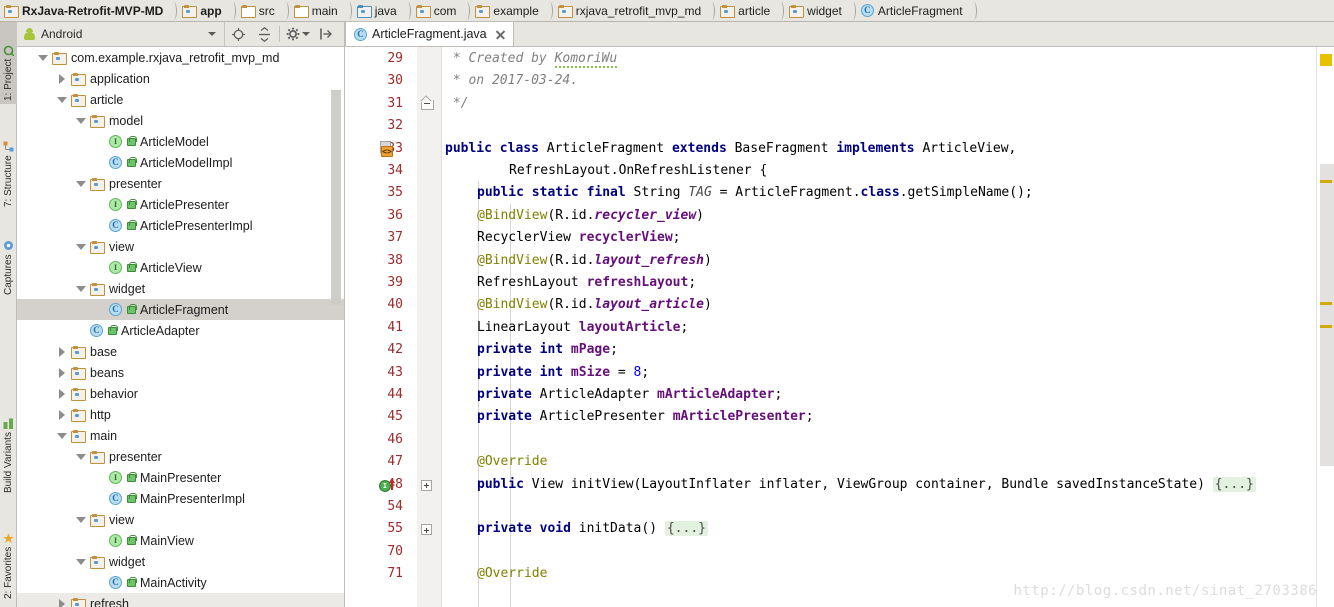  I want to click on tool-window-tab-7-structure: 7: Structure, so click(8, 164).